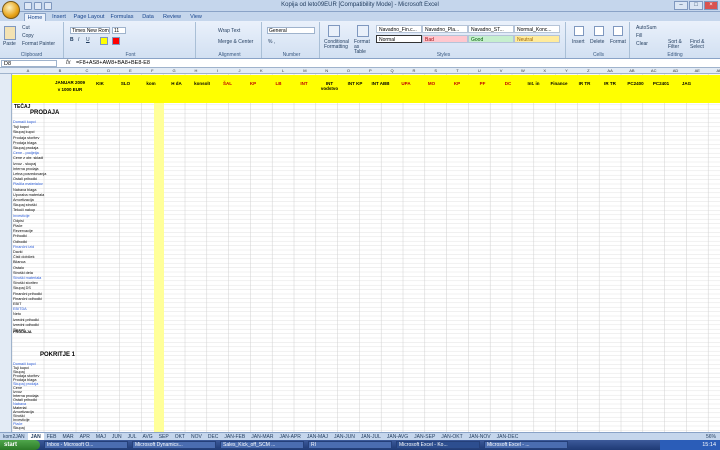  What do you see at coordinates (130, 55) in the screenshot?
I see `font-label: Font` at bounding box center [130, 55].